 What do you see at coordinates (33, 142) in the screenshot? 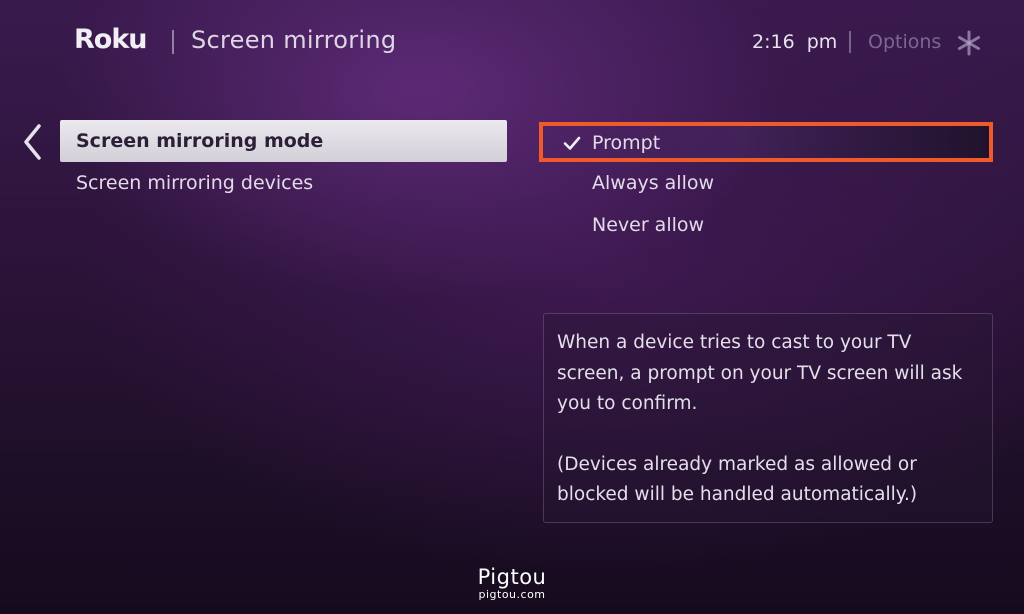
I see `chevron-left-icon` at bounding box center [33, 142].